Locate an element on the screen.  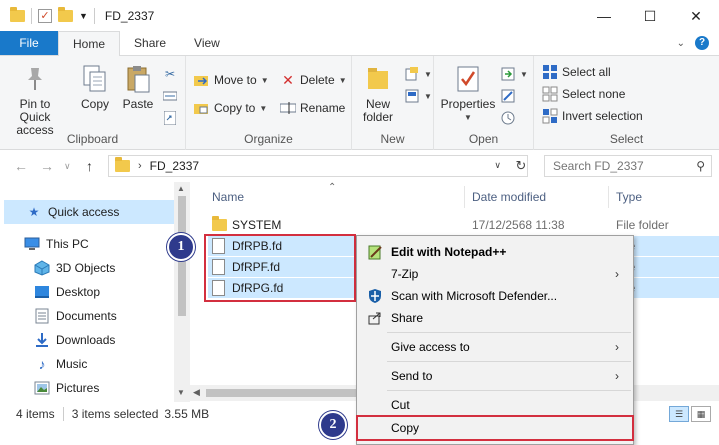
details-view-icon: ☰ is located at coordinates (679, 414).